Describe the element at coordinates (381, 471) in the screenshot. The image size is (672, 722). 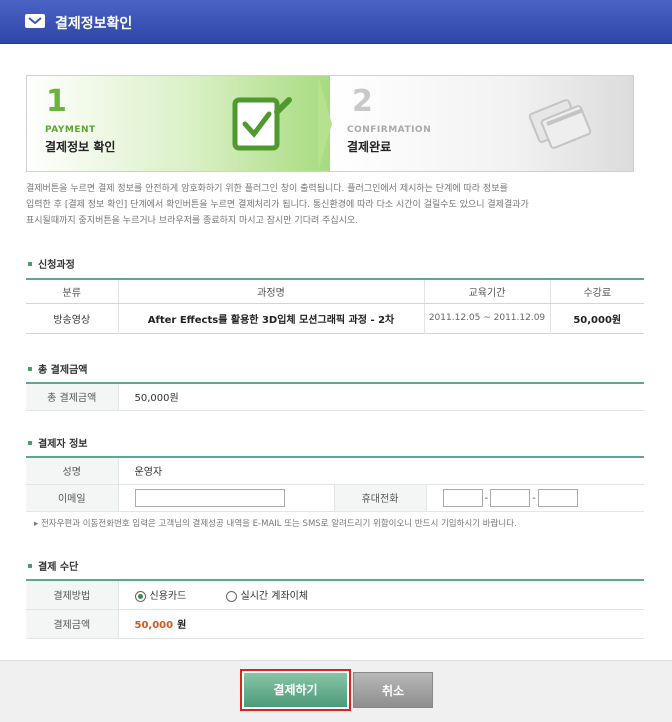
I see `name-value: 운영자` at that location.